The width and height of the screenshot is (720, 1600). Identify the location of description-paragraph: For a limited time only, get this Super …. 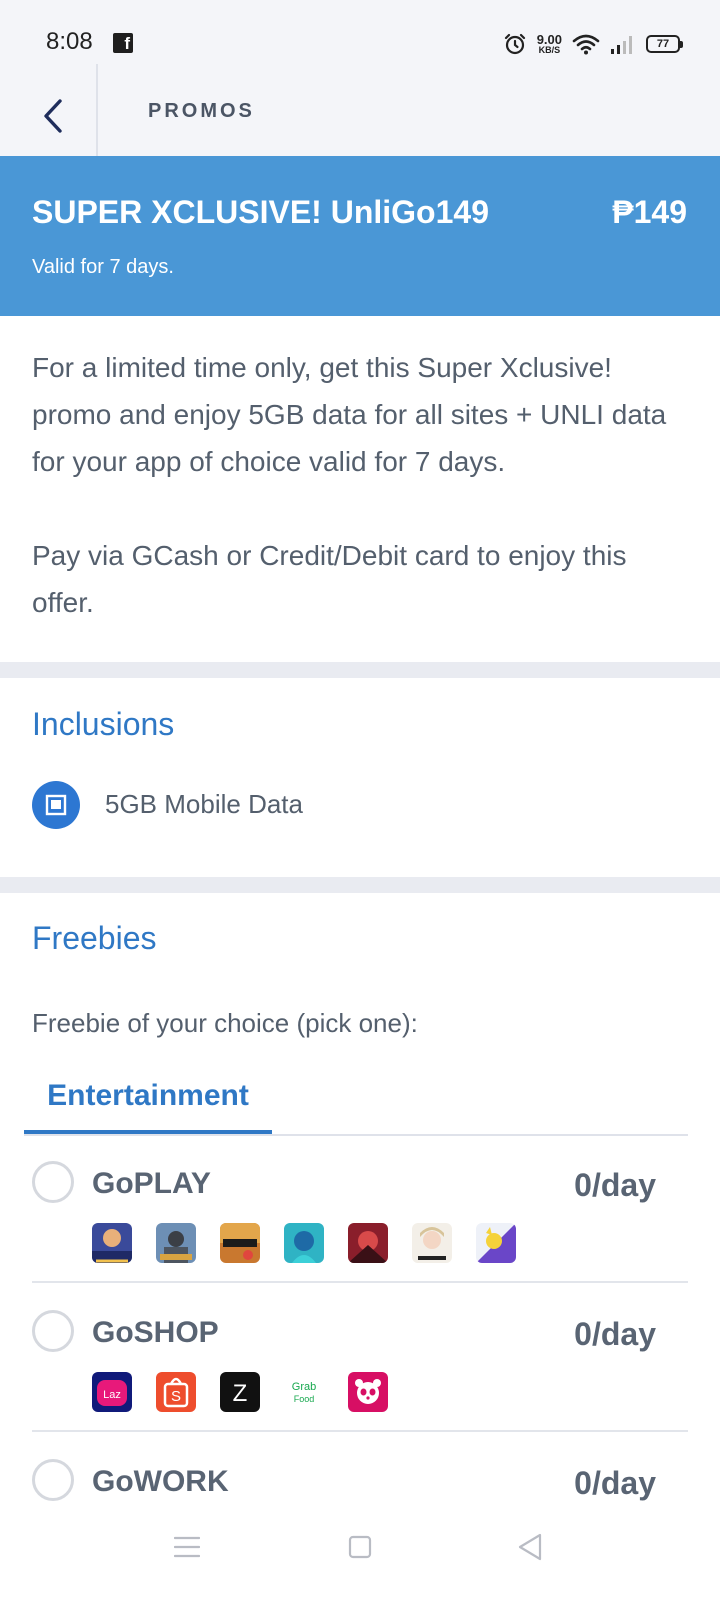
(349, 414).